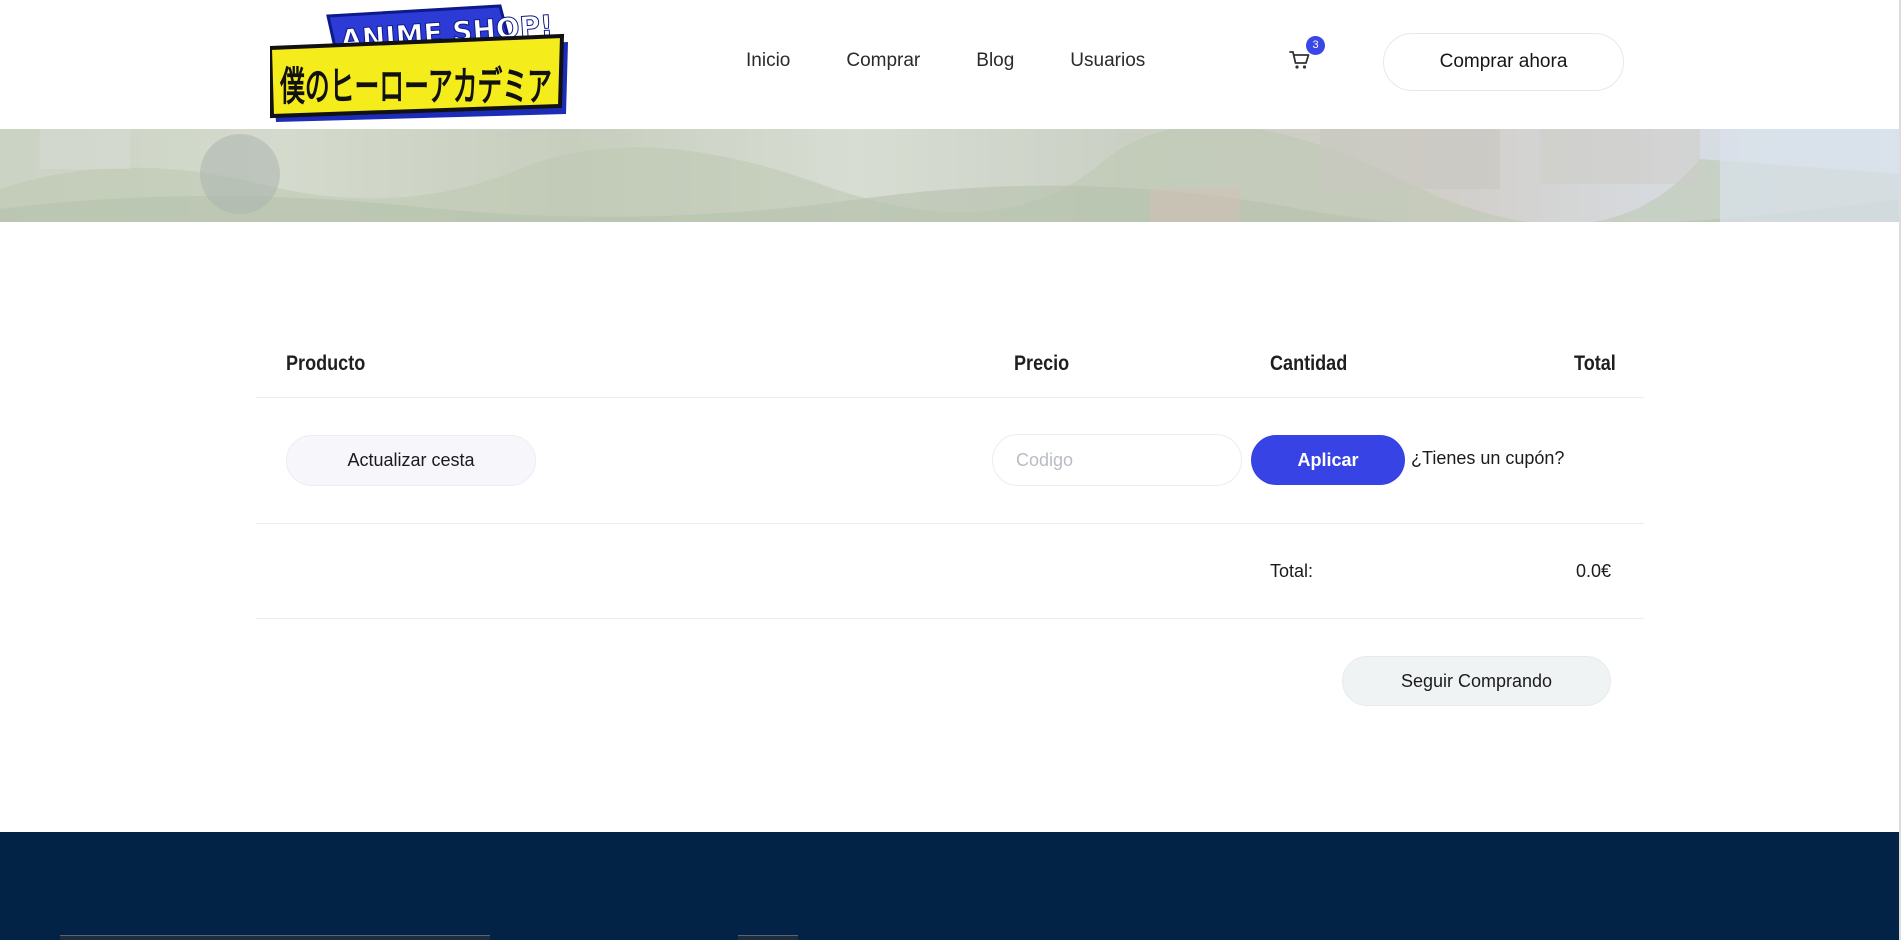 This screenshot has height=940, width=1901. What do you see at coordinates (950, 886) in the screenshot?
I see `site-footer` at bounding box center [950, 886].